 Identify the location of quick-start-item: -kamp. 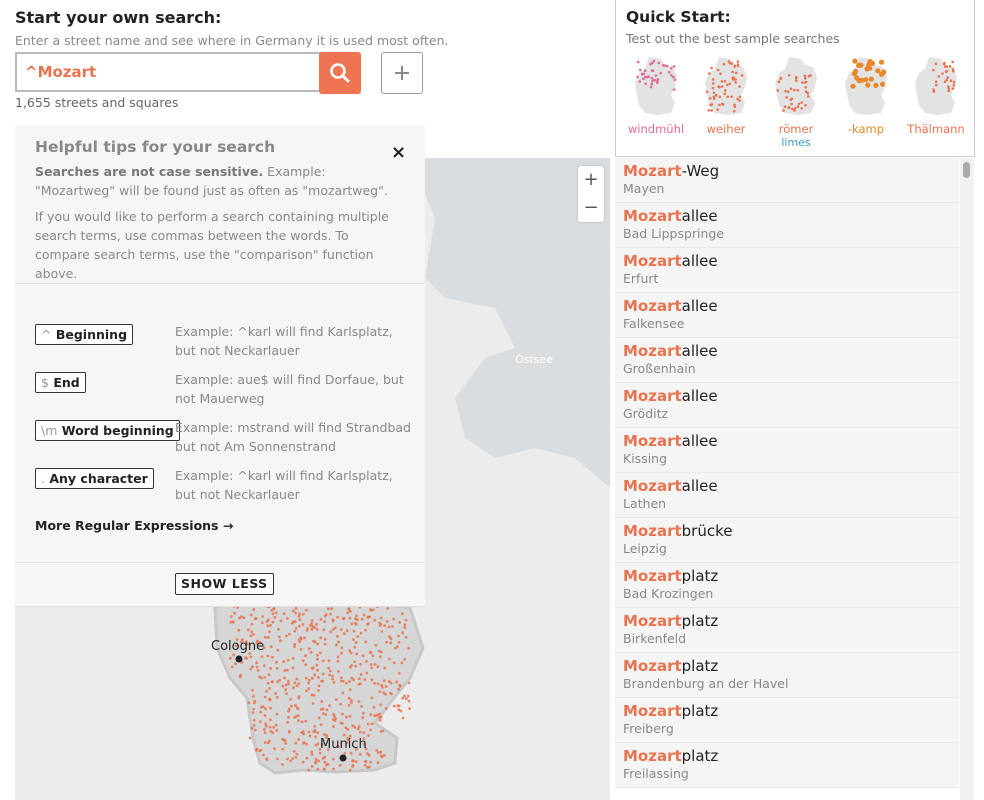
(866, 95).